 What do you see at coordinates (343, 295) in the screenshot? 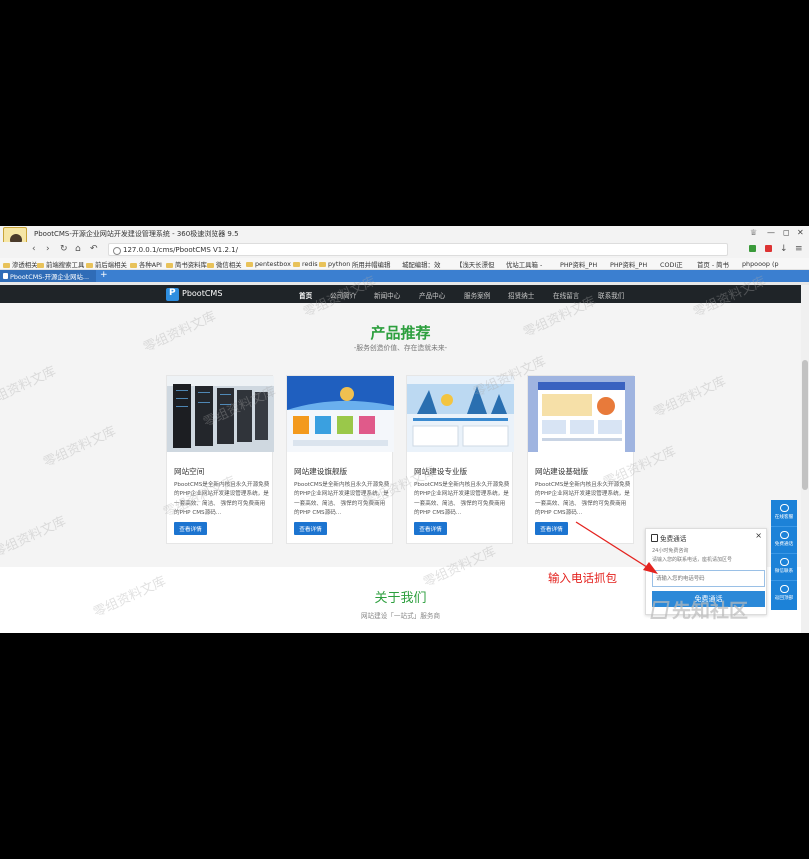
I see `nav-item-about: 公司简介` at bounding box center [343, 295].